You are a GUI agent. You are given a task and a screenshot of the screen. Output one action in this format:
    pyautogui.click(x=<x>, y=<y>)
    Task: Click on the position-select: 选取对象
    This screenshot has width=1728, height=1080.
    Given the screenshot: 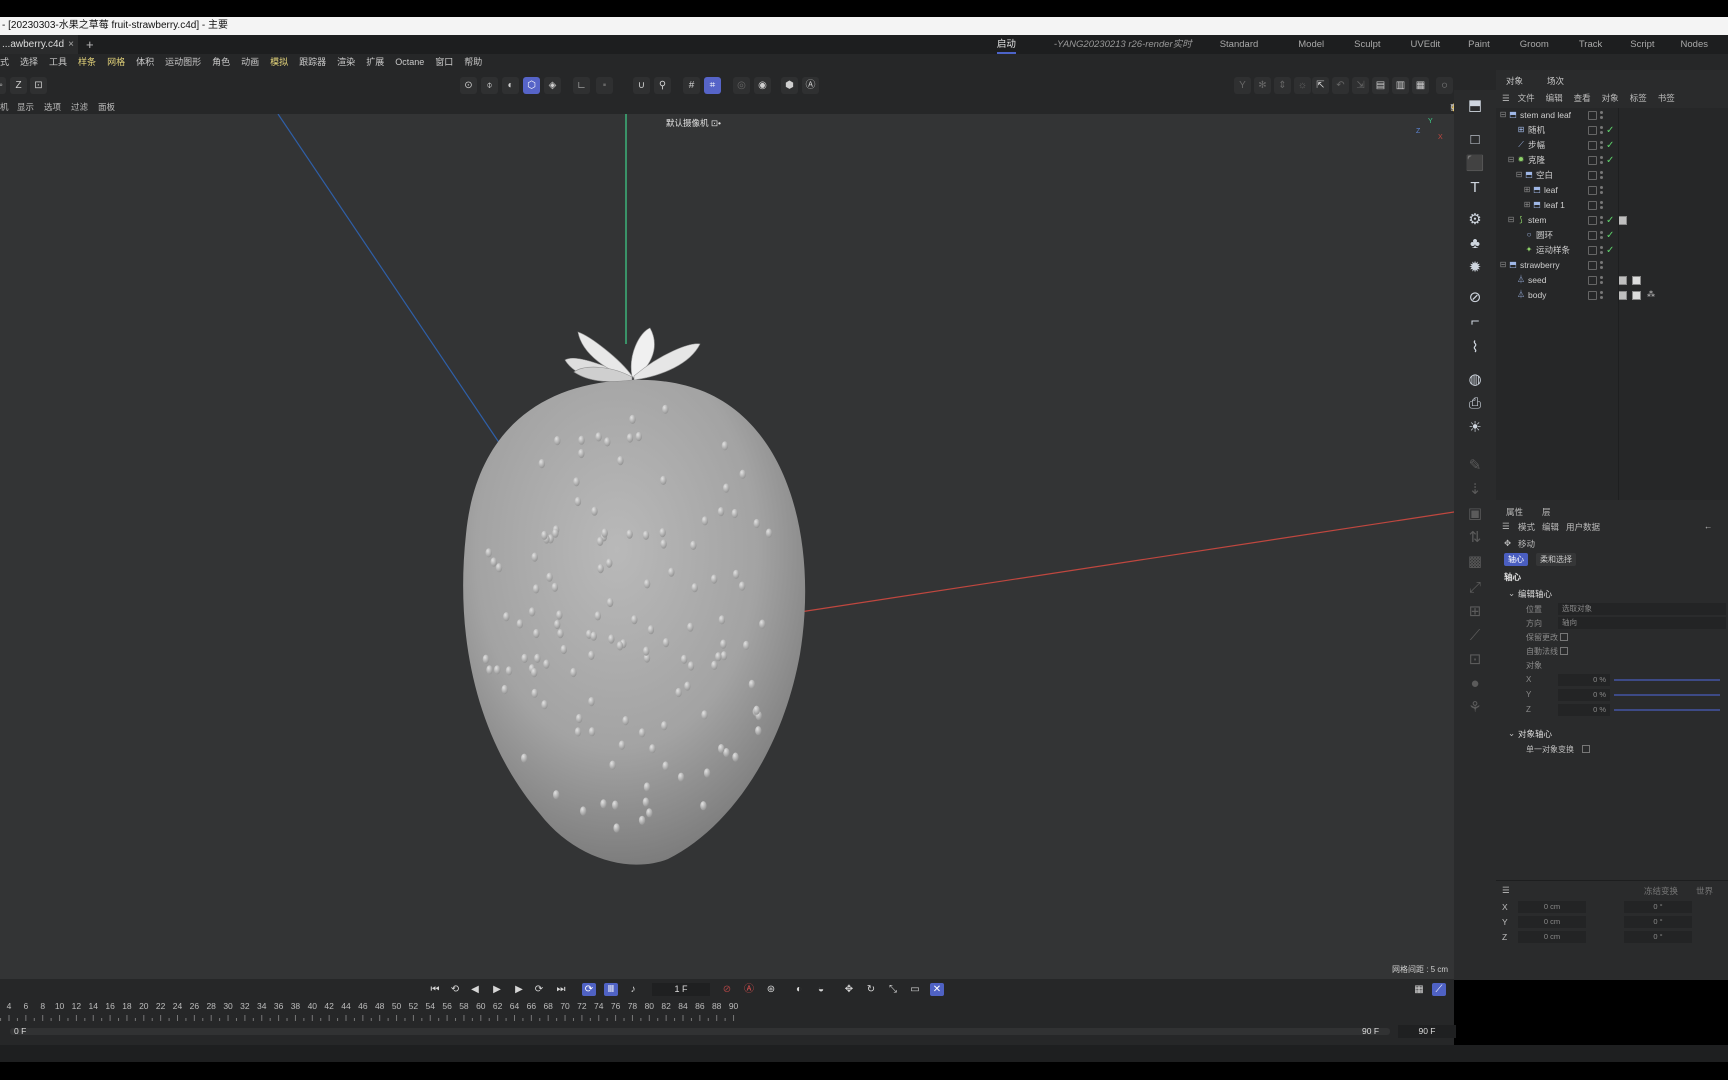 What is the action you would take?
    pyautogui.click(x=1642, y=609)
    